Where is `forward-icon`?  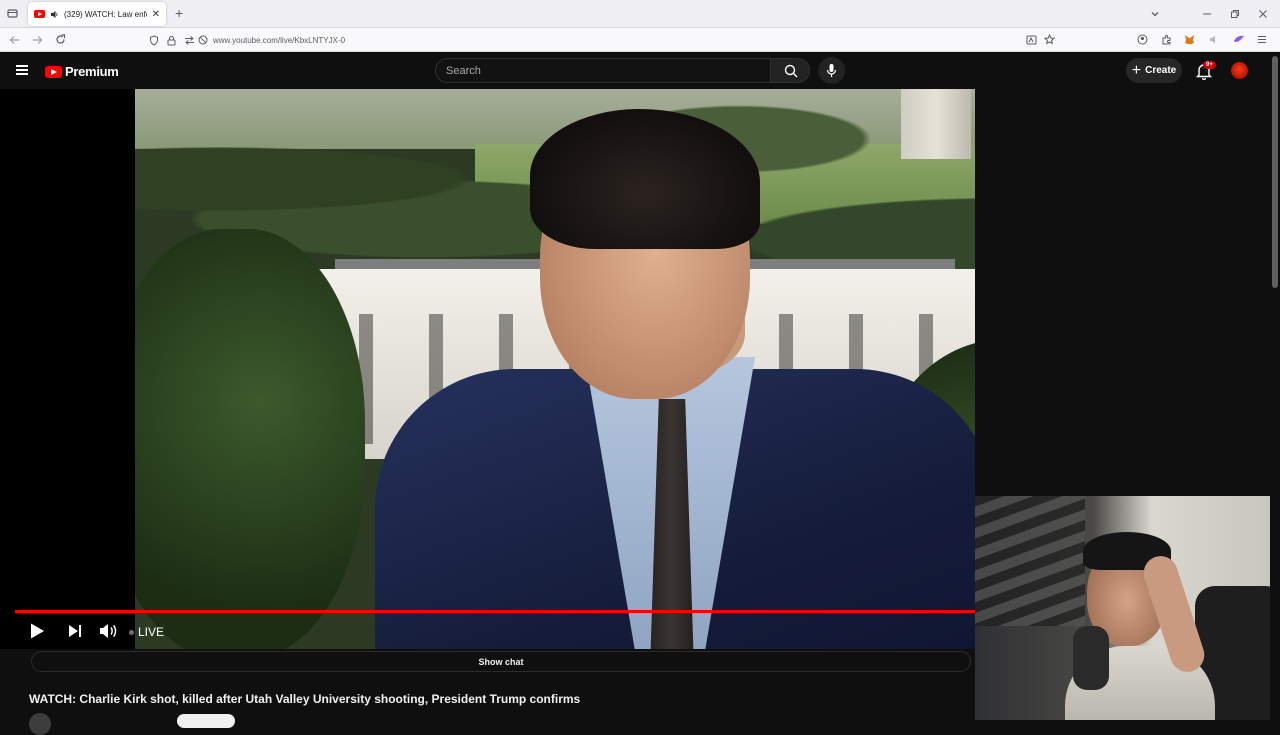 forward-icon is located at coordinates (37, 40).